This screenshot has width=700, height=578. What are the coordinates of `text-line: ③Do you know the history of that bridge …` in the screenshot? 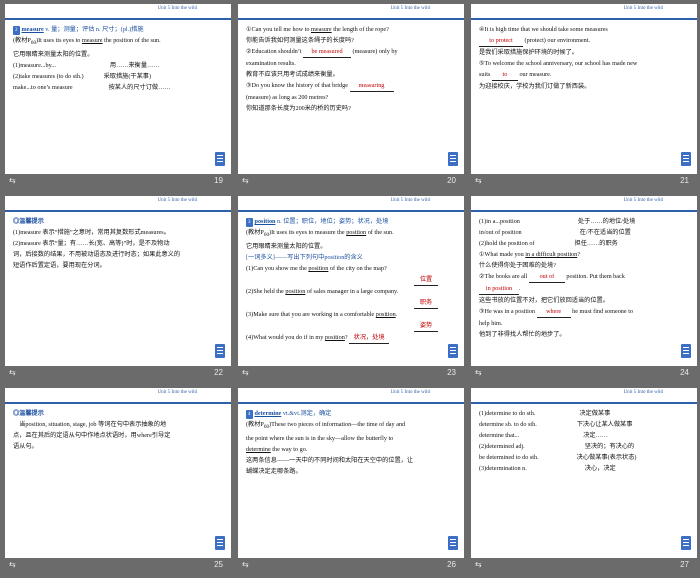 It's located at (351, 86).